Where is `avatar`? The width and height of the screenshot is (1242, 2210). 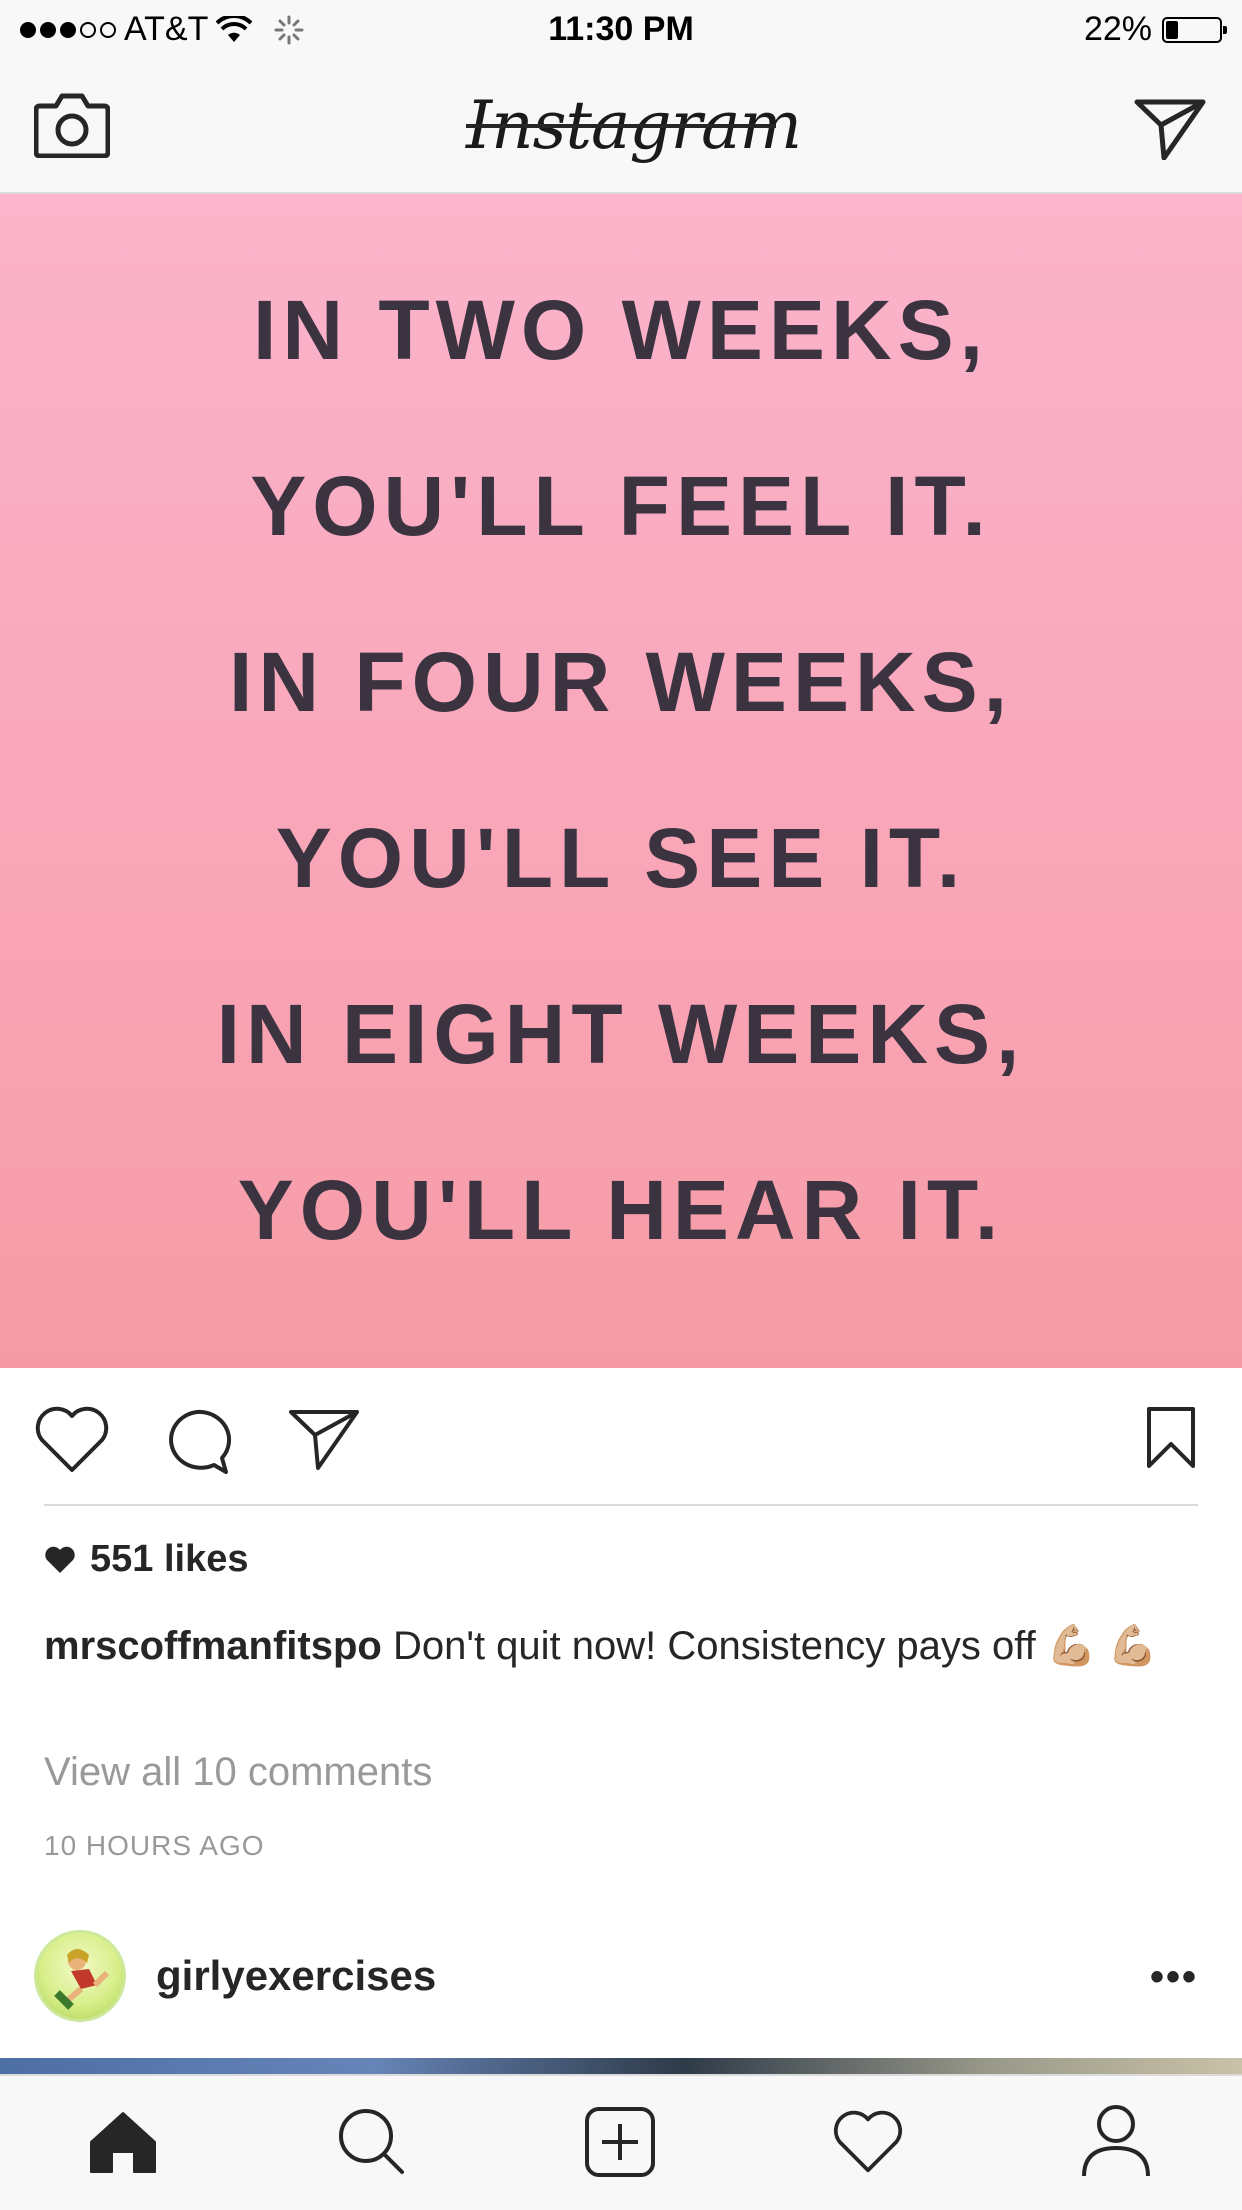
avatar is located at coordinates (80, 1976).